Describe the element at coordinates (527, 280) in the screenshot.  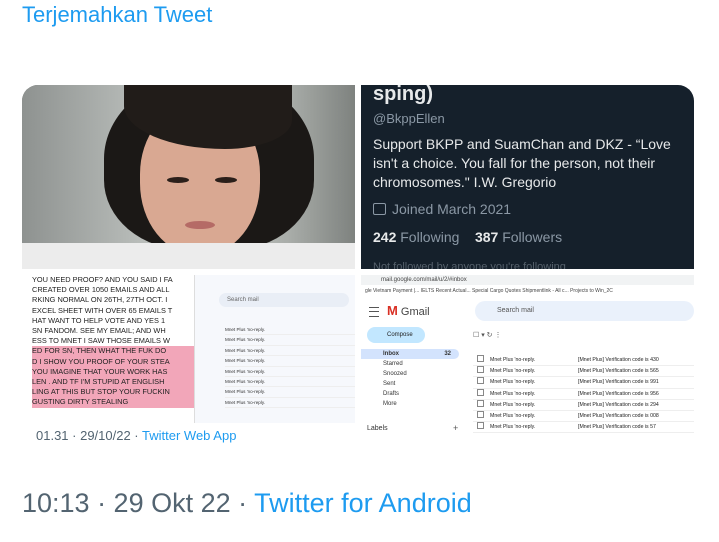
I see `browser-address-bar: mail.google.com/mail/u/2/#inbox` at that location.